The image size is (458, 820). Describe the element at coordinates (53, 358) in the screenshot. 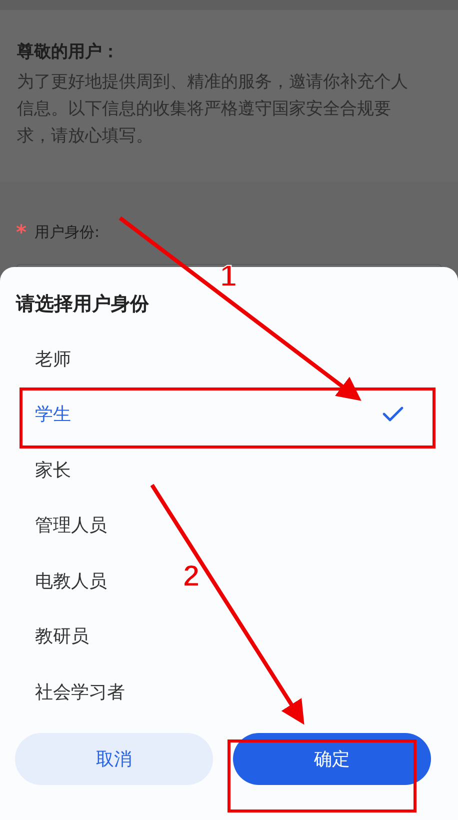

I see `option-item: 老师` at that location.